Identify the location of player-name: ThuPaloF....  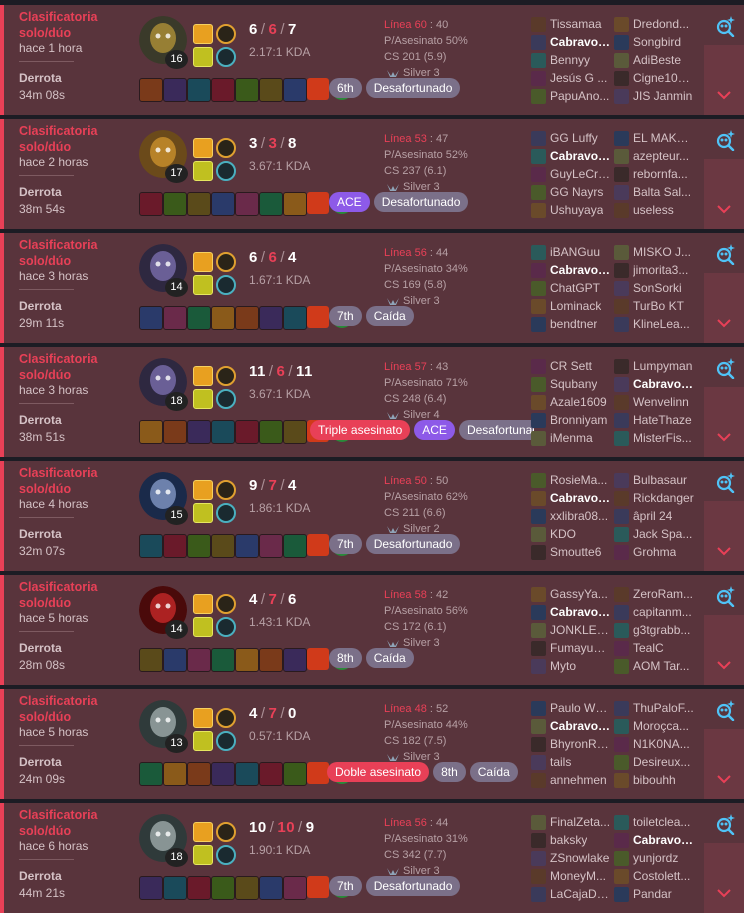
(663, 708).